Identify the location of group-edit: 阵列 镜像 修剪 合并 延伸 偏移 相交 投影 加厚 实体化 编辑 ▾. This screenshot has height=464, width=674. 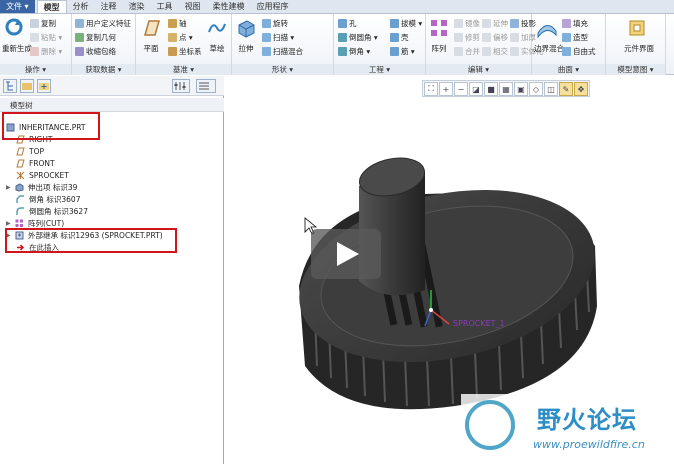
(485, 44).